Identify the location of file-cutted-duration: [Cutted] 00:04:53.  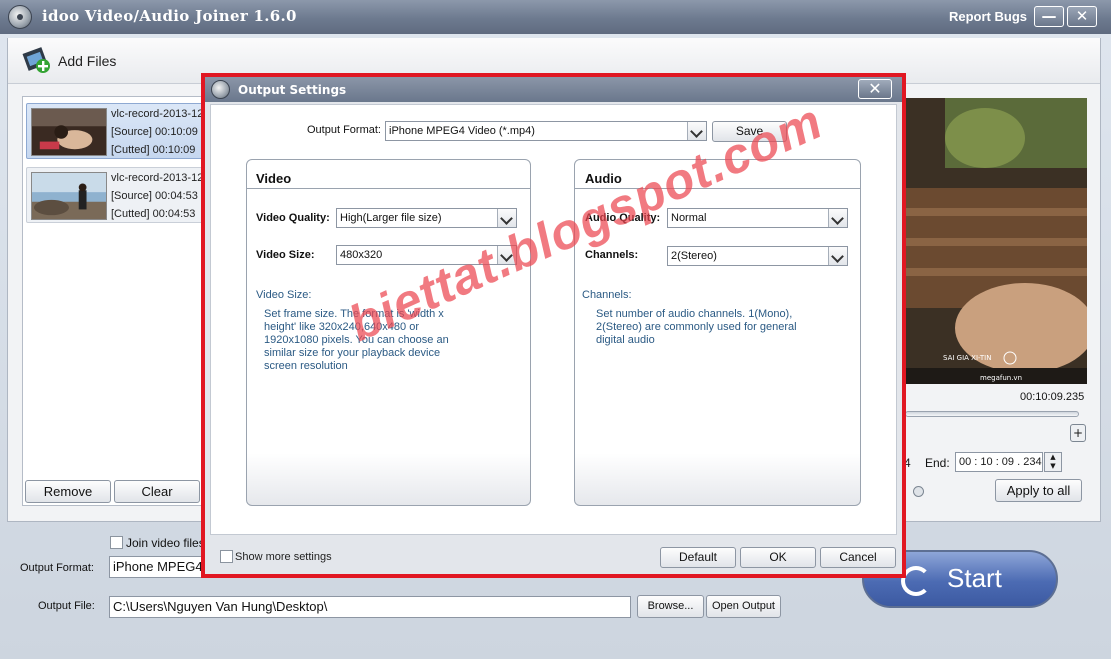
(153, 214).